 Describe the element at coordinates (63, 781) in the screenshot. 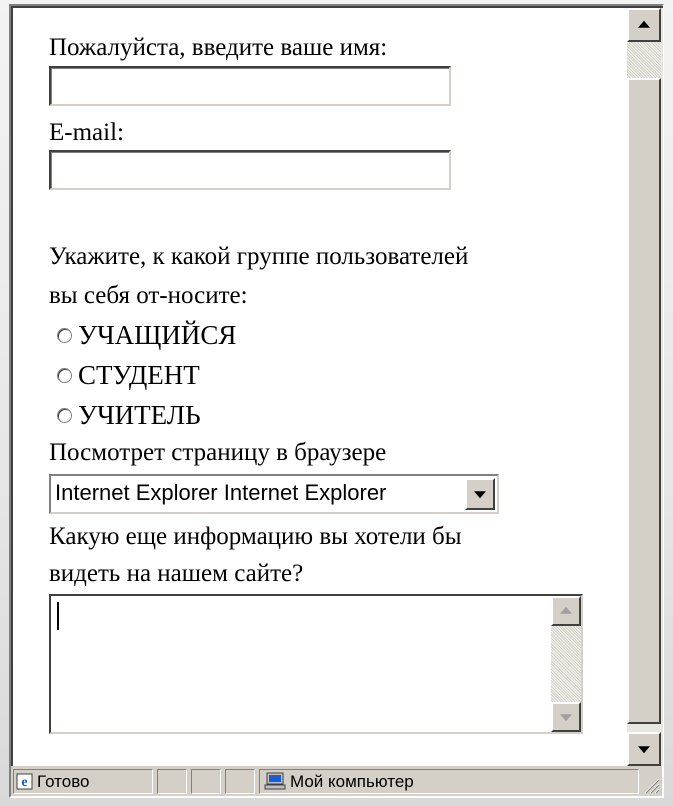

I see `status-text: Готово` at that location.